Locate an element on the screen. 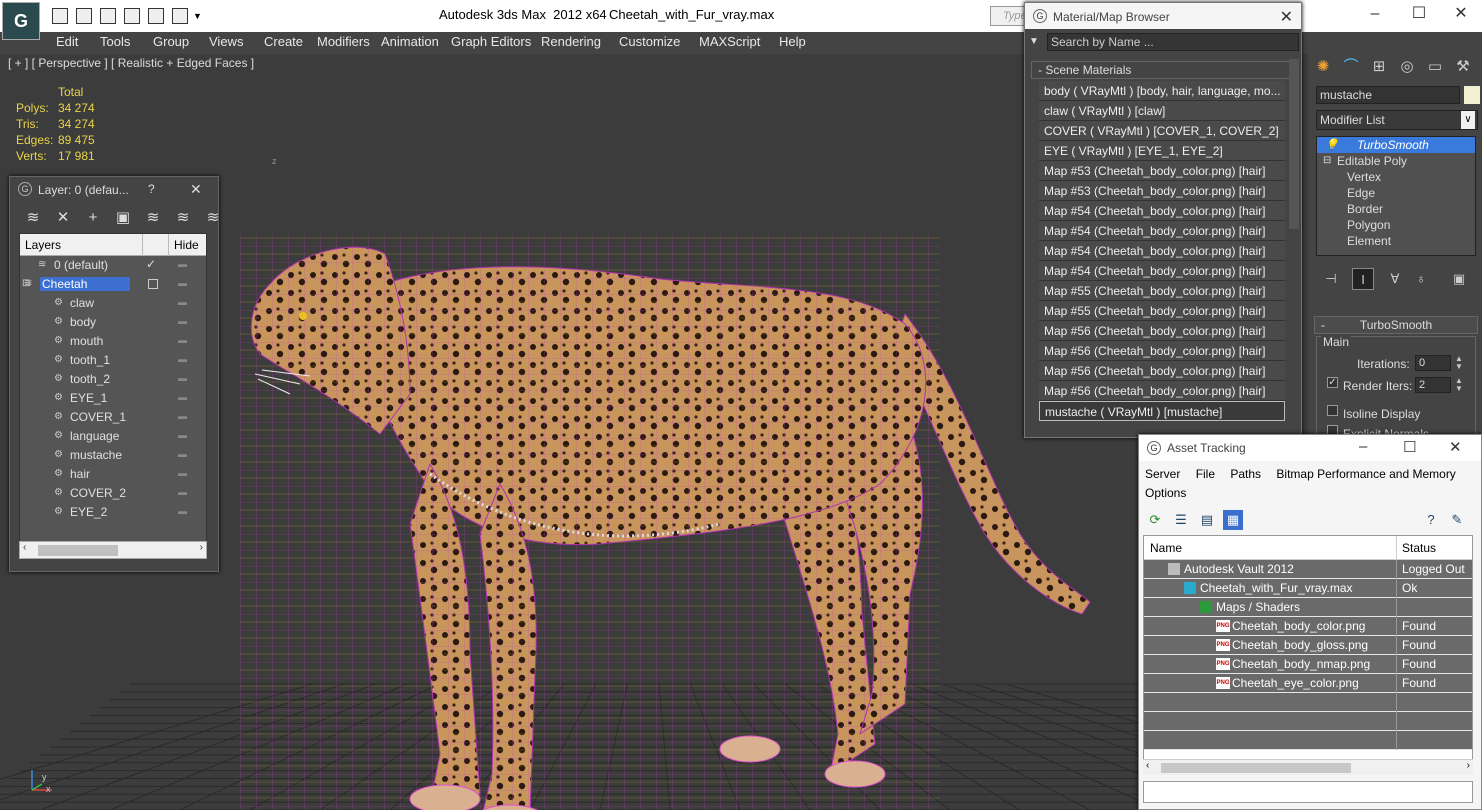 This screenshot has width=1482, height=810. asset-row: PNG Cheetah_body_gloss.png Found is located at coordinates (1308, 645).